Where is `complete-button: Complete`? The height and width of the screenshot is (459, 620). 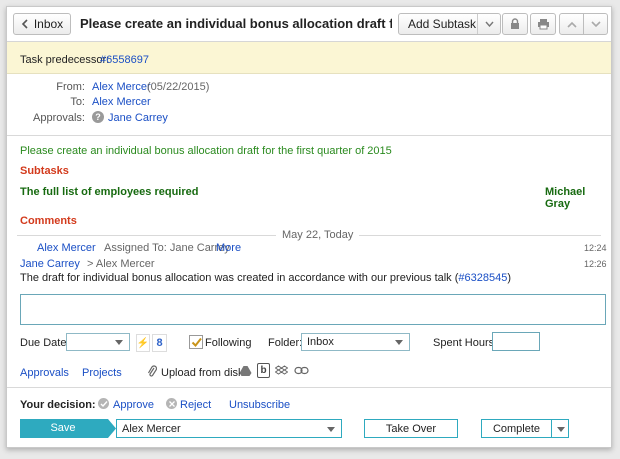
complete-button: Complete is located at coordinates (516, 428).